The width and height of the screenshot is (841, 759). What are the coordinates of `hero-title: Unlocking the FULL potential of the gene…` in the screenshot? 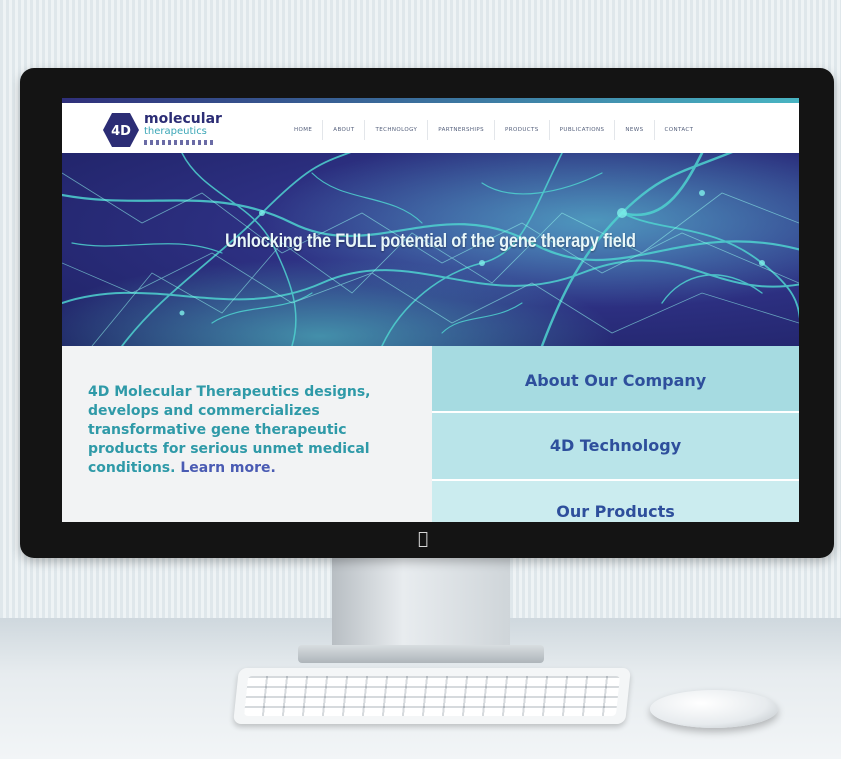 It's located at (430, 241).